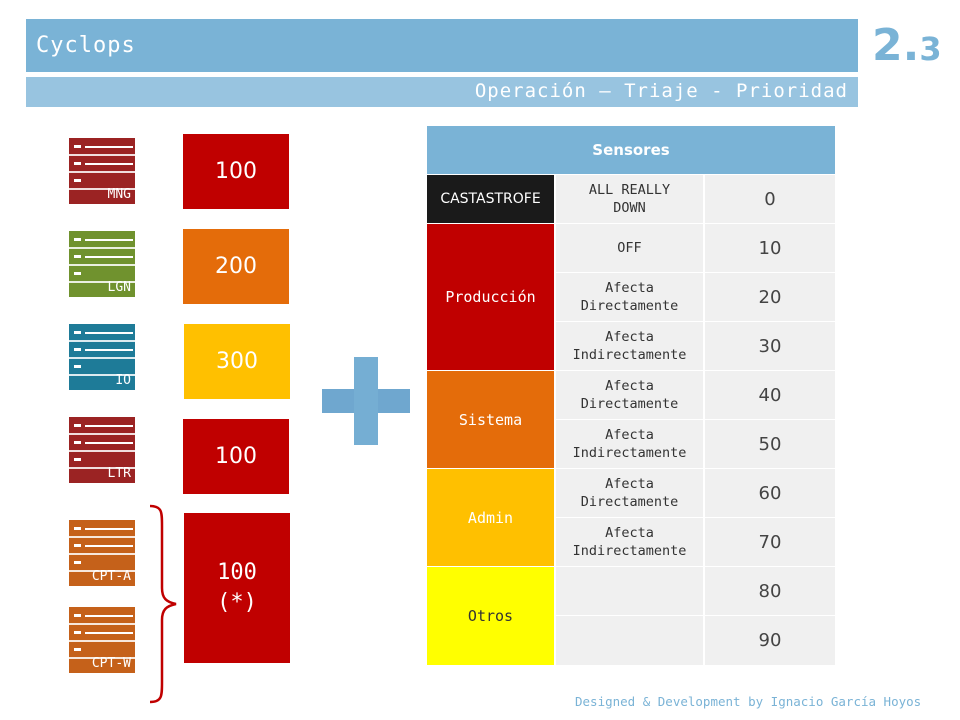 This screenshot has width=960, height=720. I want to click on row-value: 80, so click(770, 591).